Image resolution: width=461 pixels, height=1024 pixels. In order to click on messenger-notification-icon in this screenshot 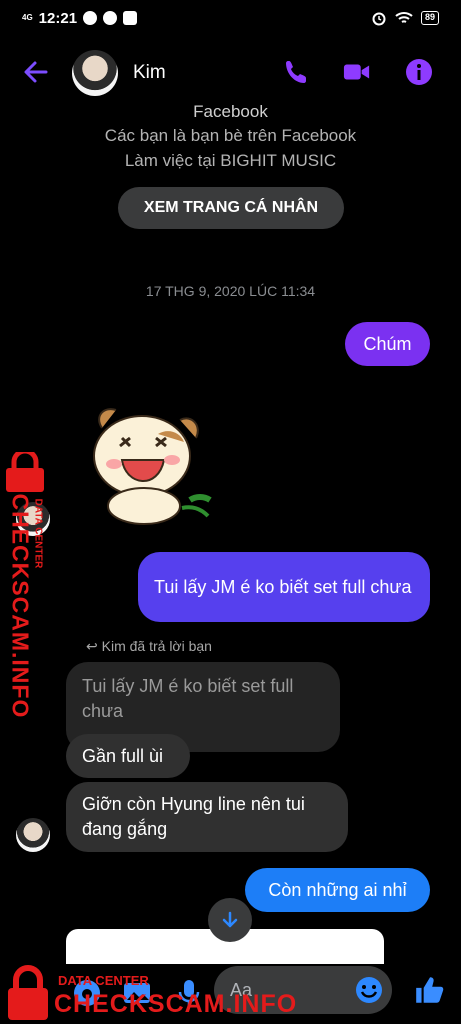, I will do `click(110, 18)`.